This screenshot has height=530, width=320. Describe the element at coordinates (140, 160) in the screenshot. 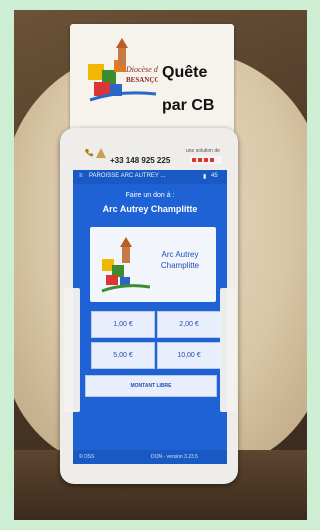

I see `phone-number: +33 148 925 225` at that location.